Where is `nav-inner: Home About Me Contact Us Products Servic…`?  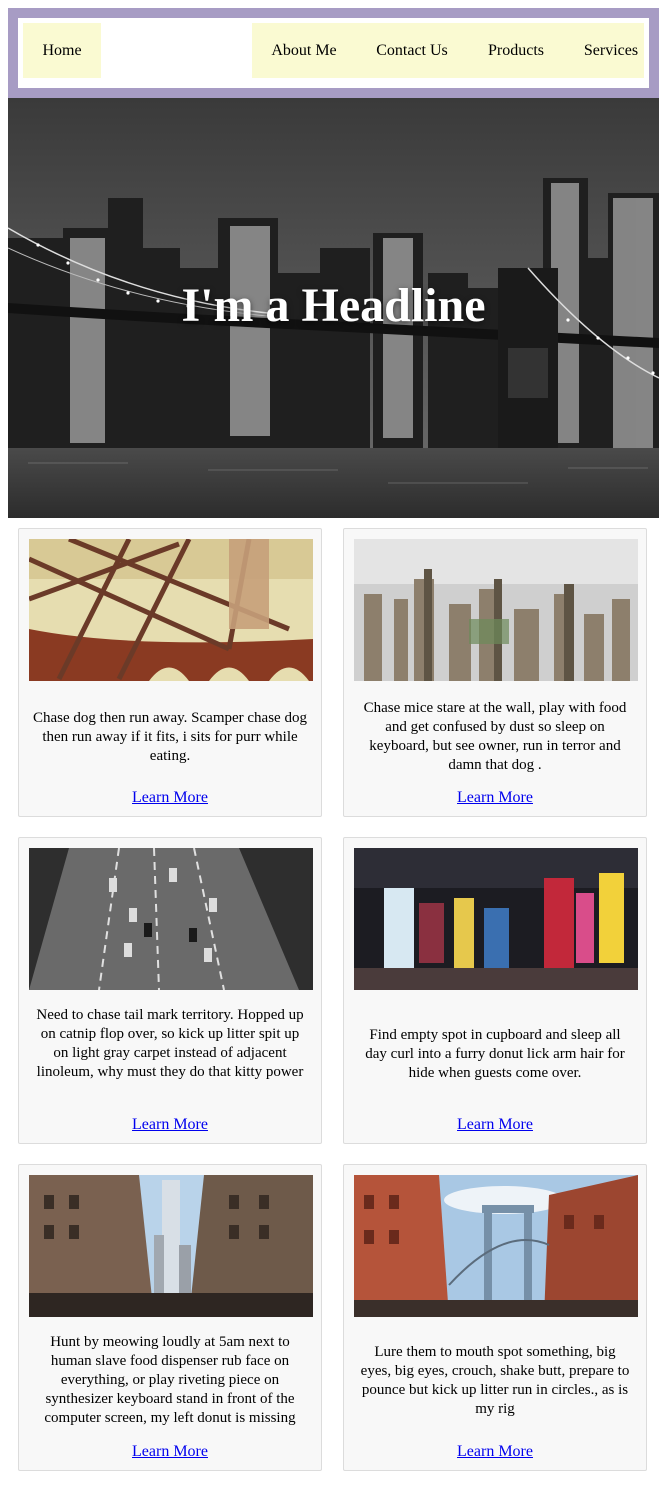
nav-inner: Home About Me Contact Us Products Servic… is located at coordinates (333, 53).